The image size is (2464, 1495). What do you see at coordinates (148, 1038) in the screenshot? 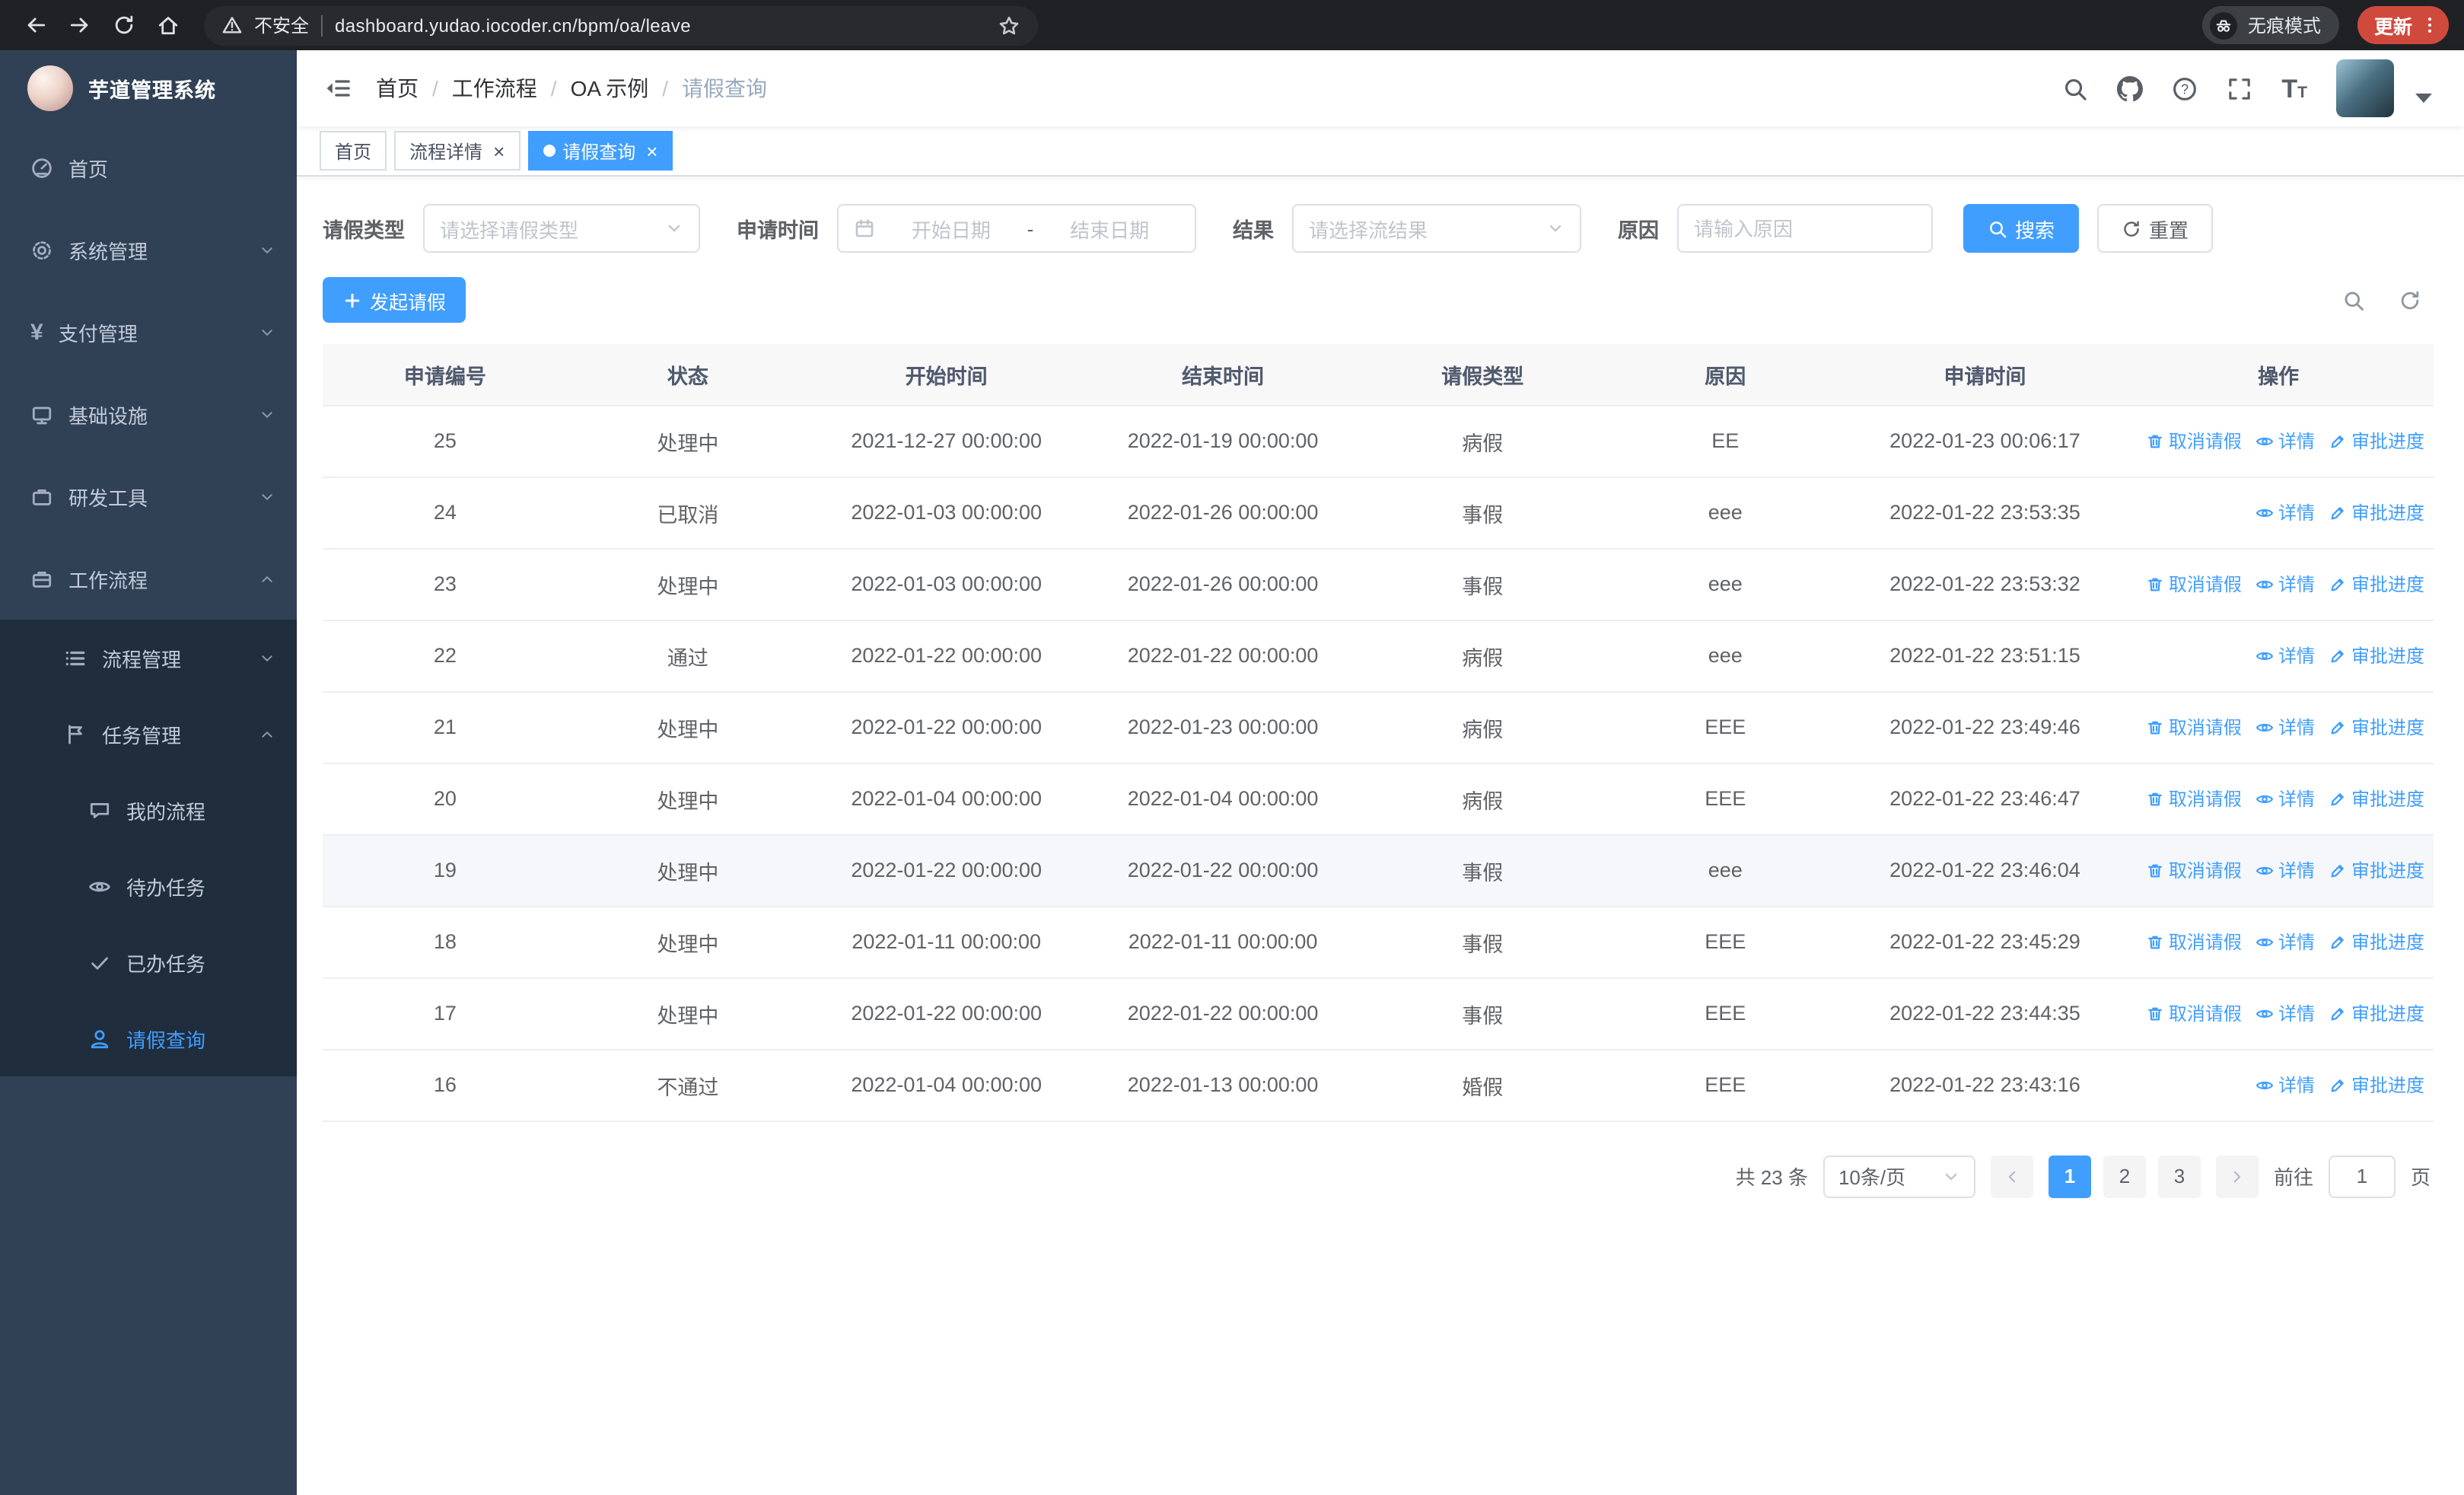
I see `sidebar-item-leave-query: 请假查询` at bounding box center [148, 1038].